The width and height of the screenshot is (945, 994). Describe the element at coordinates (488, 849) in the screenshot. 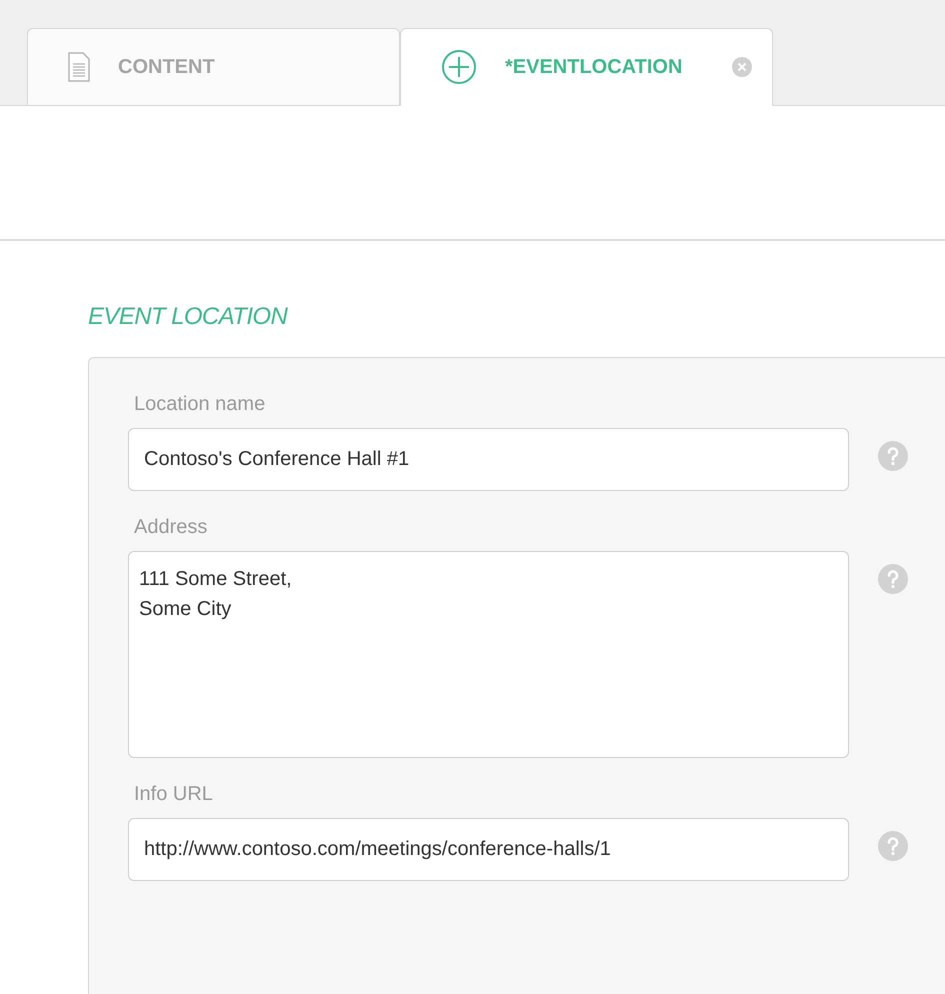

I see `input-field: http://www.contoso.com/meetings/conference-halls/1` at that location.